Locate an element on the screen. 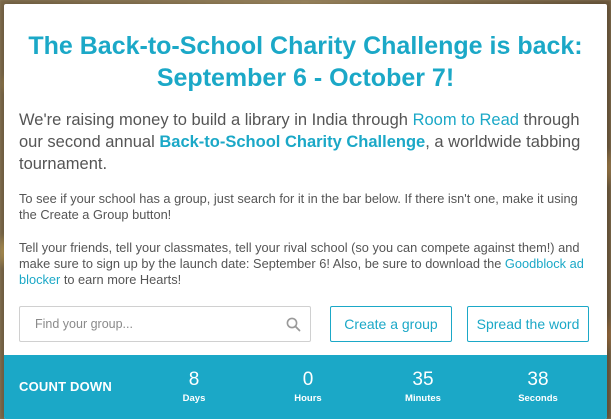 Image resolution: width=611 pixels, height=419 pixels. countdown-days-caption: Days is located at coordinates (194, 398).